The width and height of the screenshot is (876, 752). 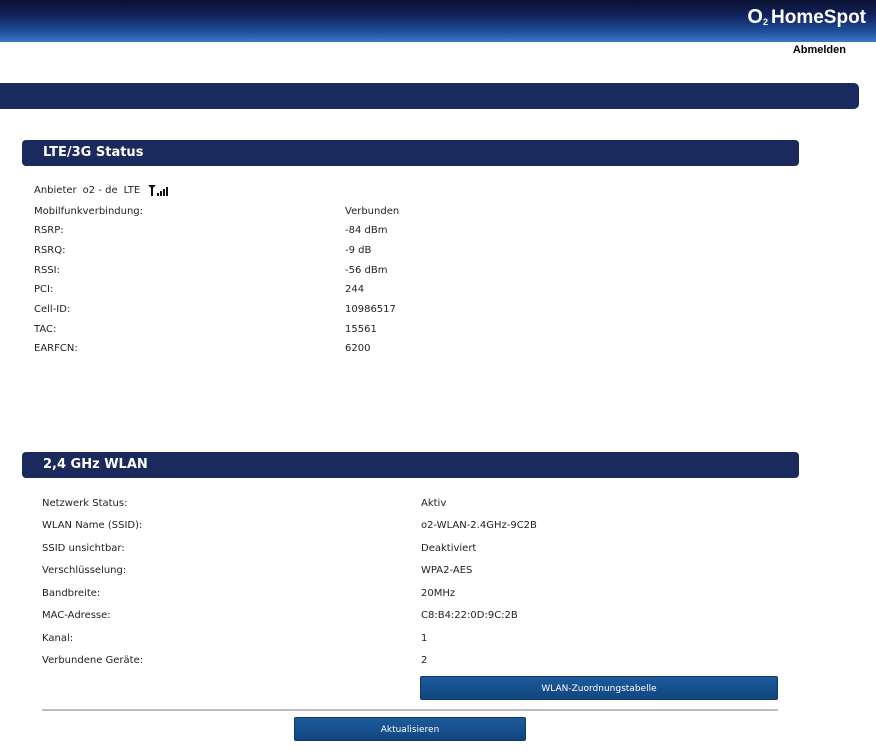 What do you see at coordinates (370, 309) in the screenshot?
I see `lte-value: 10986517` at bounding box center [370, 309].